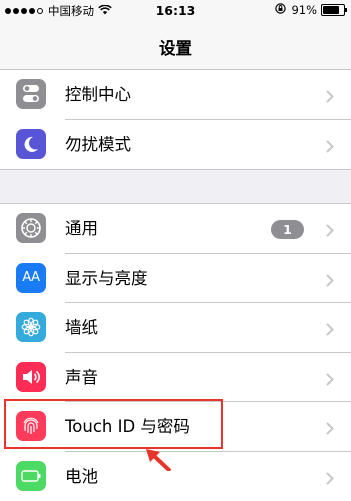 This screenshot has width=351, height=501. Describe the element at coordinates (127, 426) in the screenshot. I see `row-label: Touch ID 与密码` at that location.